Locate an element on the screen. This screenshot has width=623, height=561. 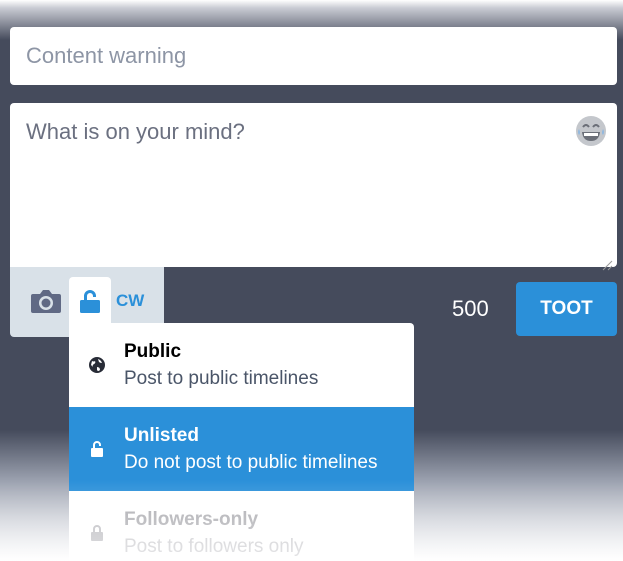
privacy-button is located at coordinates (90, 302).